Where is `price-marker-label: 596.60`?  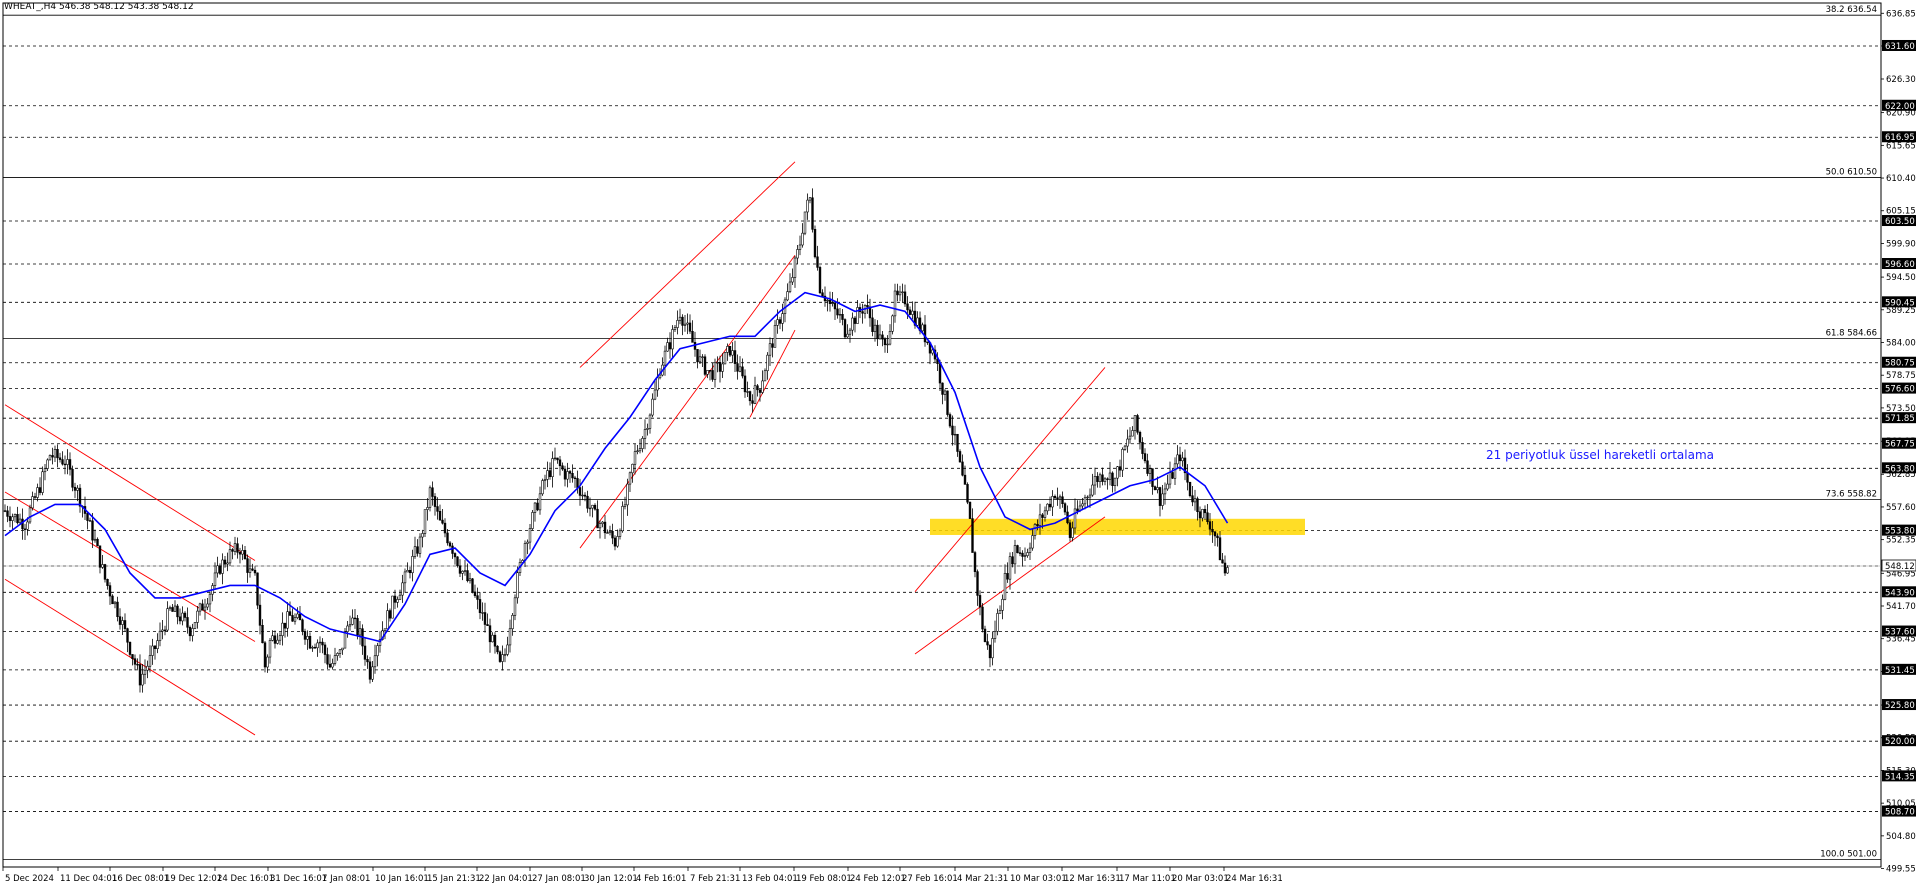
price-marker-label: 596.60 is located at coordinates (1900, 265).